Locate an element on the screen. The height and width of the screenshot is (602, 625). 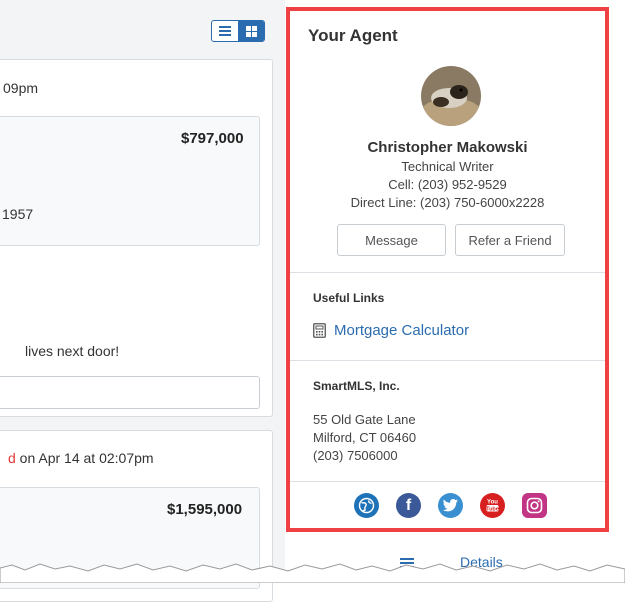
grid-icon is located at coordinates (251, 31).